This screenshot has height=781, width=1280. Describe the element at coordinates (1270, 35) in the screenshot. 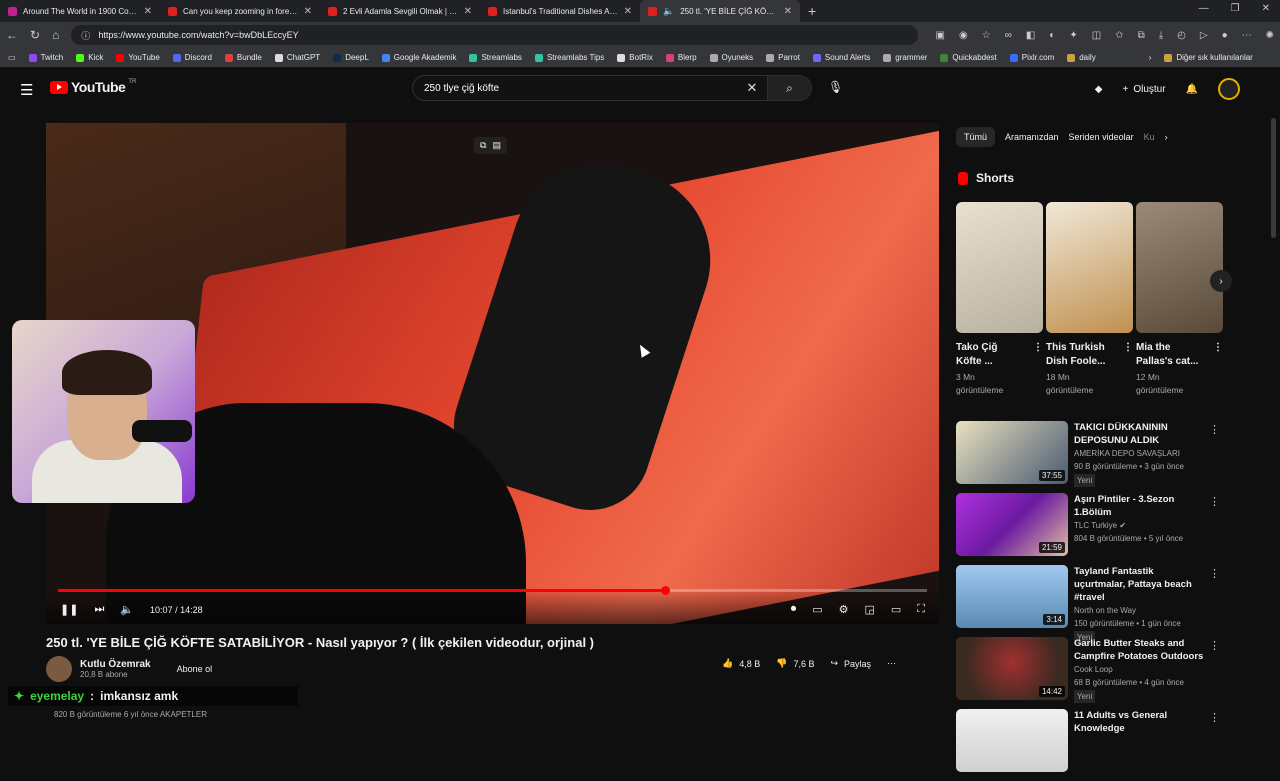

I see `copilot-icon: ✺` at that location.